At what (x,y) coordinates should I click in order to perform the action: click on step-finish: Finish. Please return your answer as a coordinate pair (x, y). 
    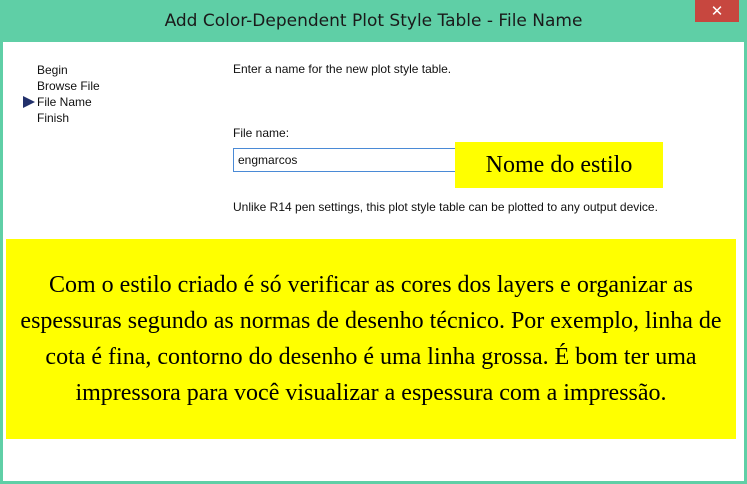
    Looking at the image, I should click on (61, 118).